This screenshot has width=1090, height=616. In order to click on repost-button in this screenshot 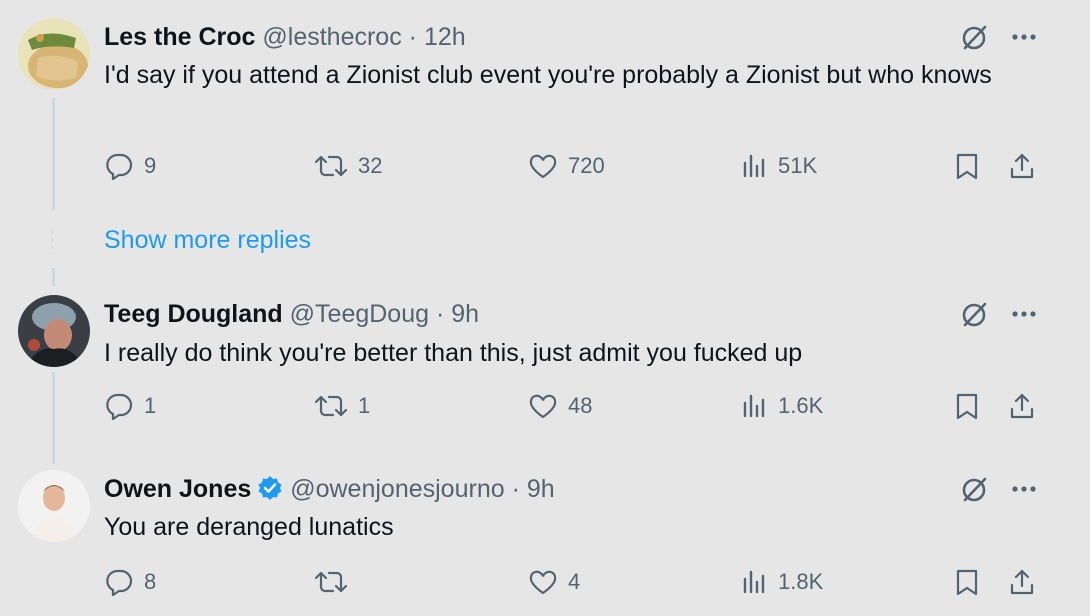, I will do `click(336, 582)`.